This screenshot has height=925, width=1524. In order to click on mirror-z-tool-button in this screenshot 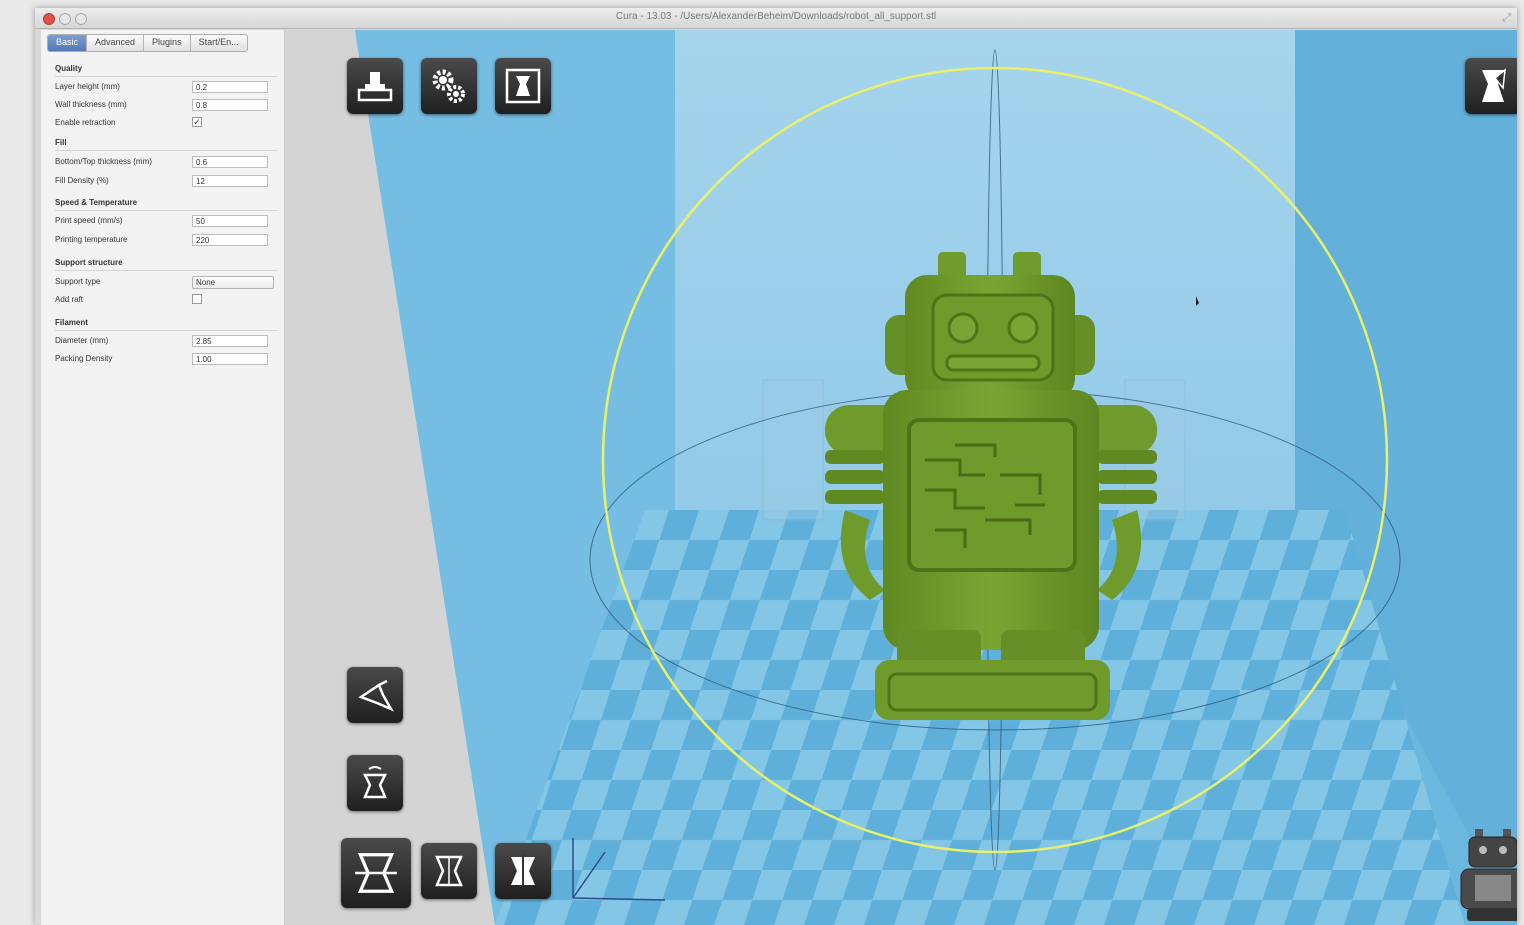, I will do `click(523, 871)`.